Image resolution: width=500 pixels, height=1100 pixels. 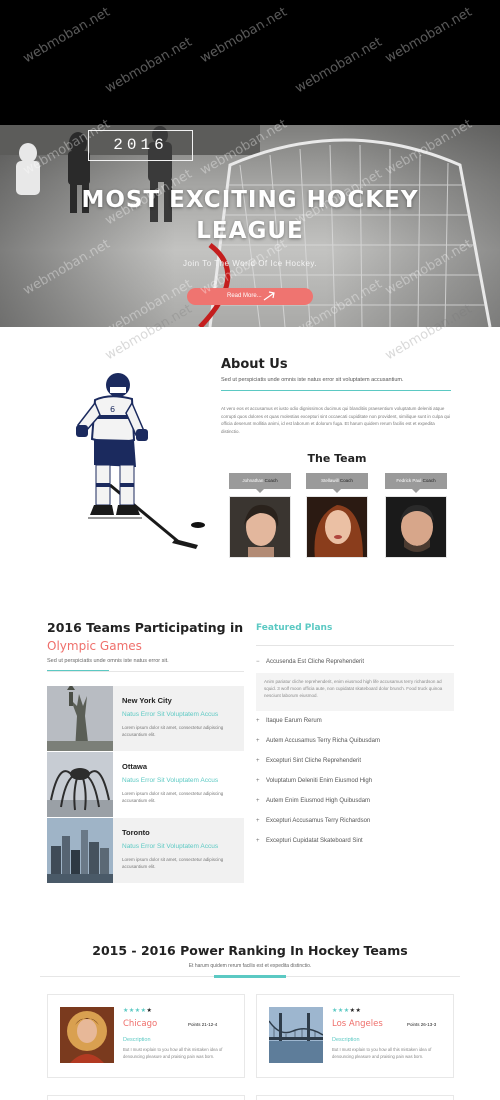 What do you see at coordinates (357, 1024) in the screenshot?
I see `ranking-team-name: Los Angeles` at bounding box center [357, 1024].